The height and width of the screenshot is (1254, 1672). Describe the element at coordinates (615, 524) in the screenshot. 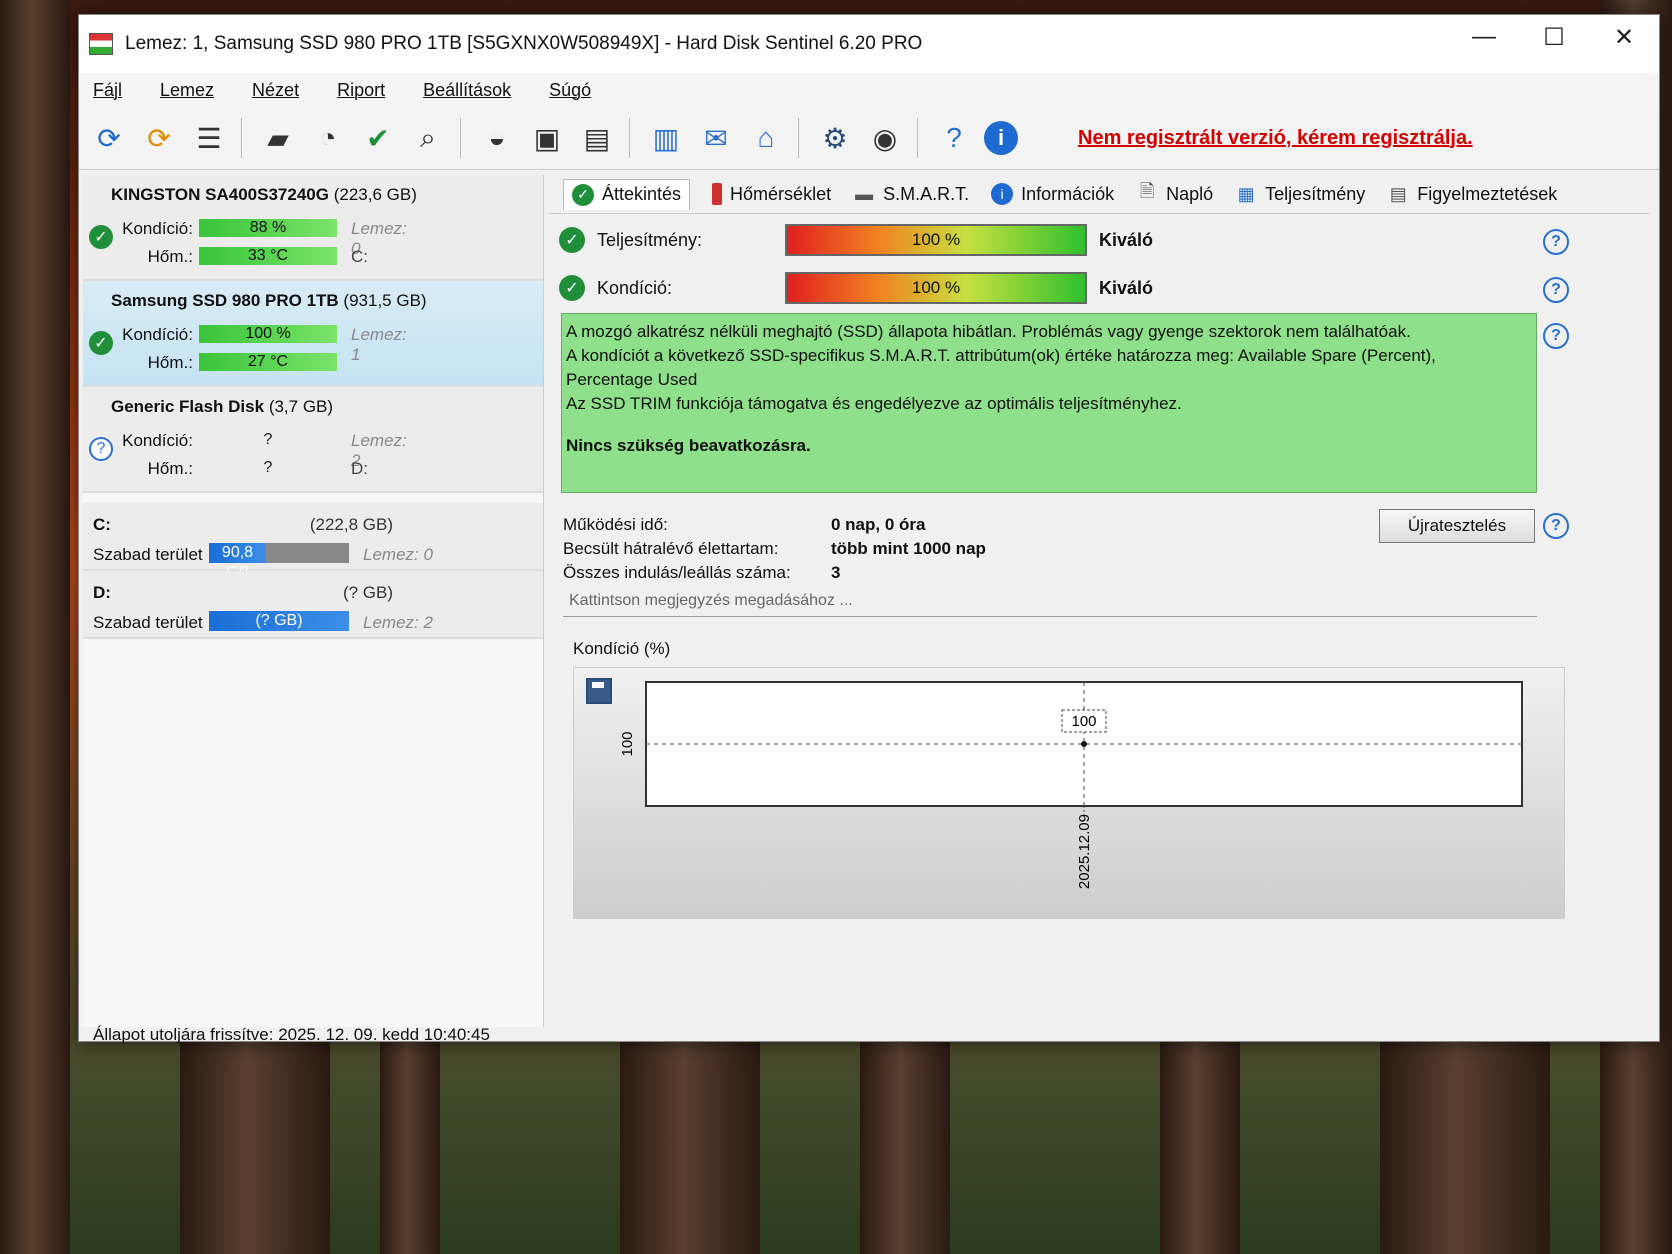

I see `uptime-label: Működési idő:` at that location.